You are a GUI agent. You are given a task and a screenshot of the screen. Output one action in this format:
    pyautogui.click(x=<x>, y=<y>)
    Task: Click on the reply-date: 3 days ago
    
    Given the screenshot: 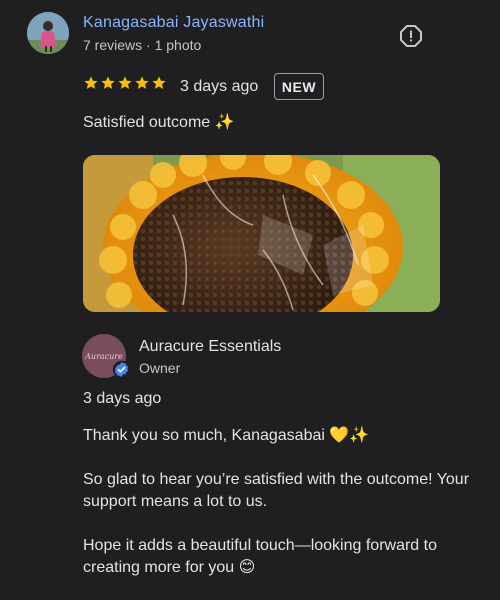 What is the action you would take?
    pyautogui.click(x=122, y=398)
    